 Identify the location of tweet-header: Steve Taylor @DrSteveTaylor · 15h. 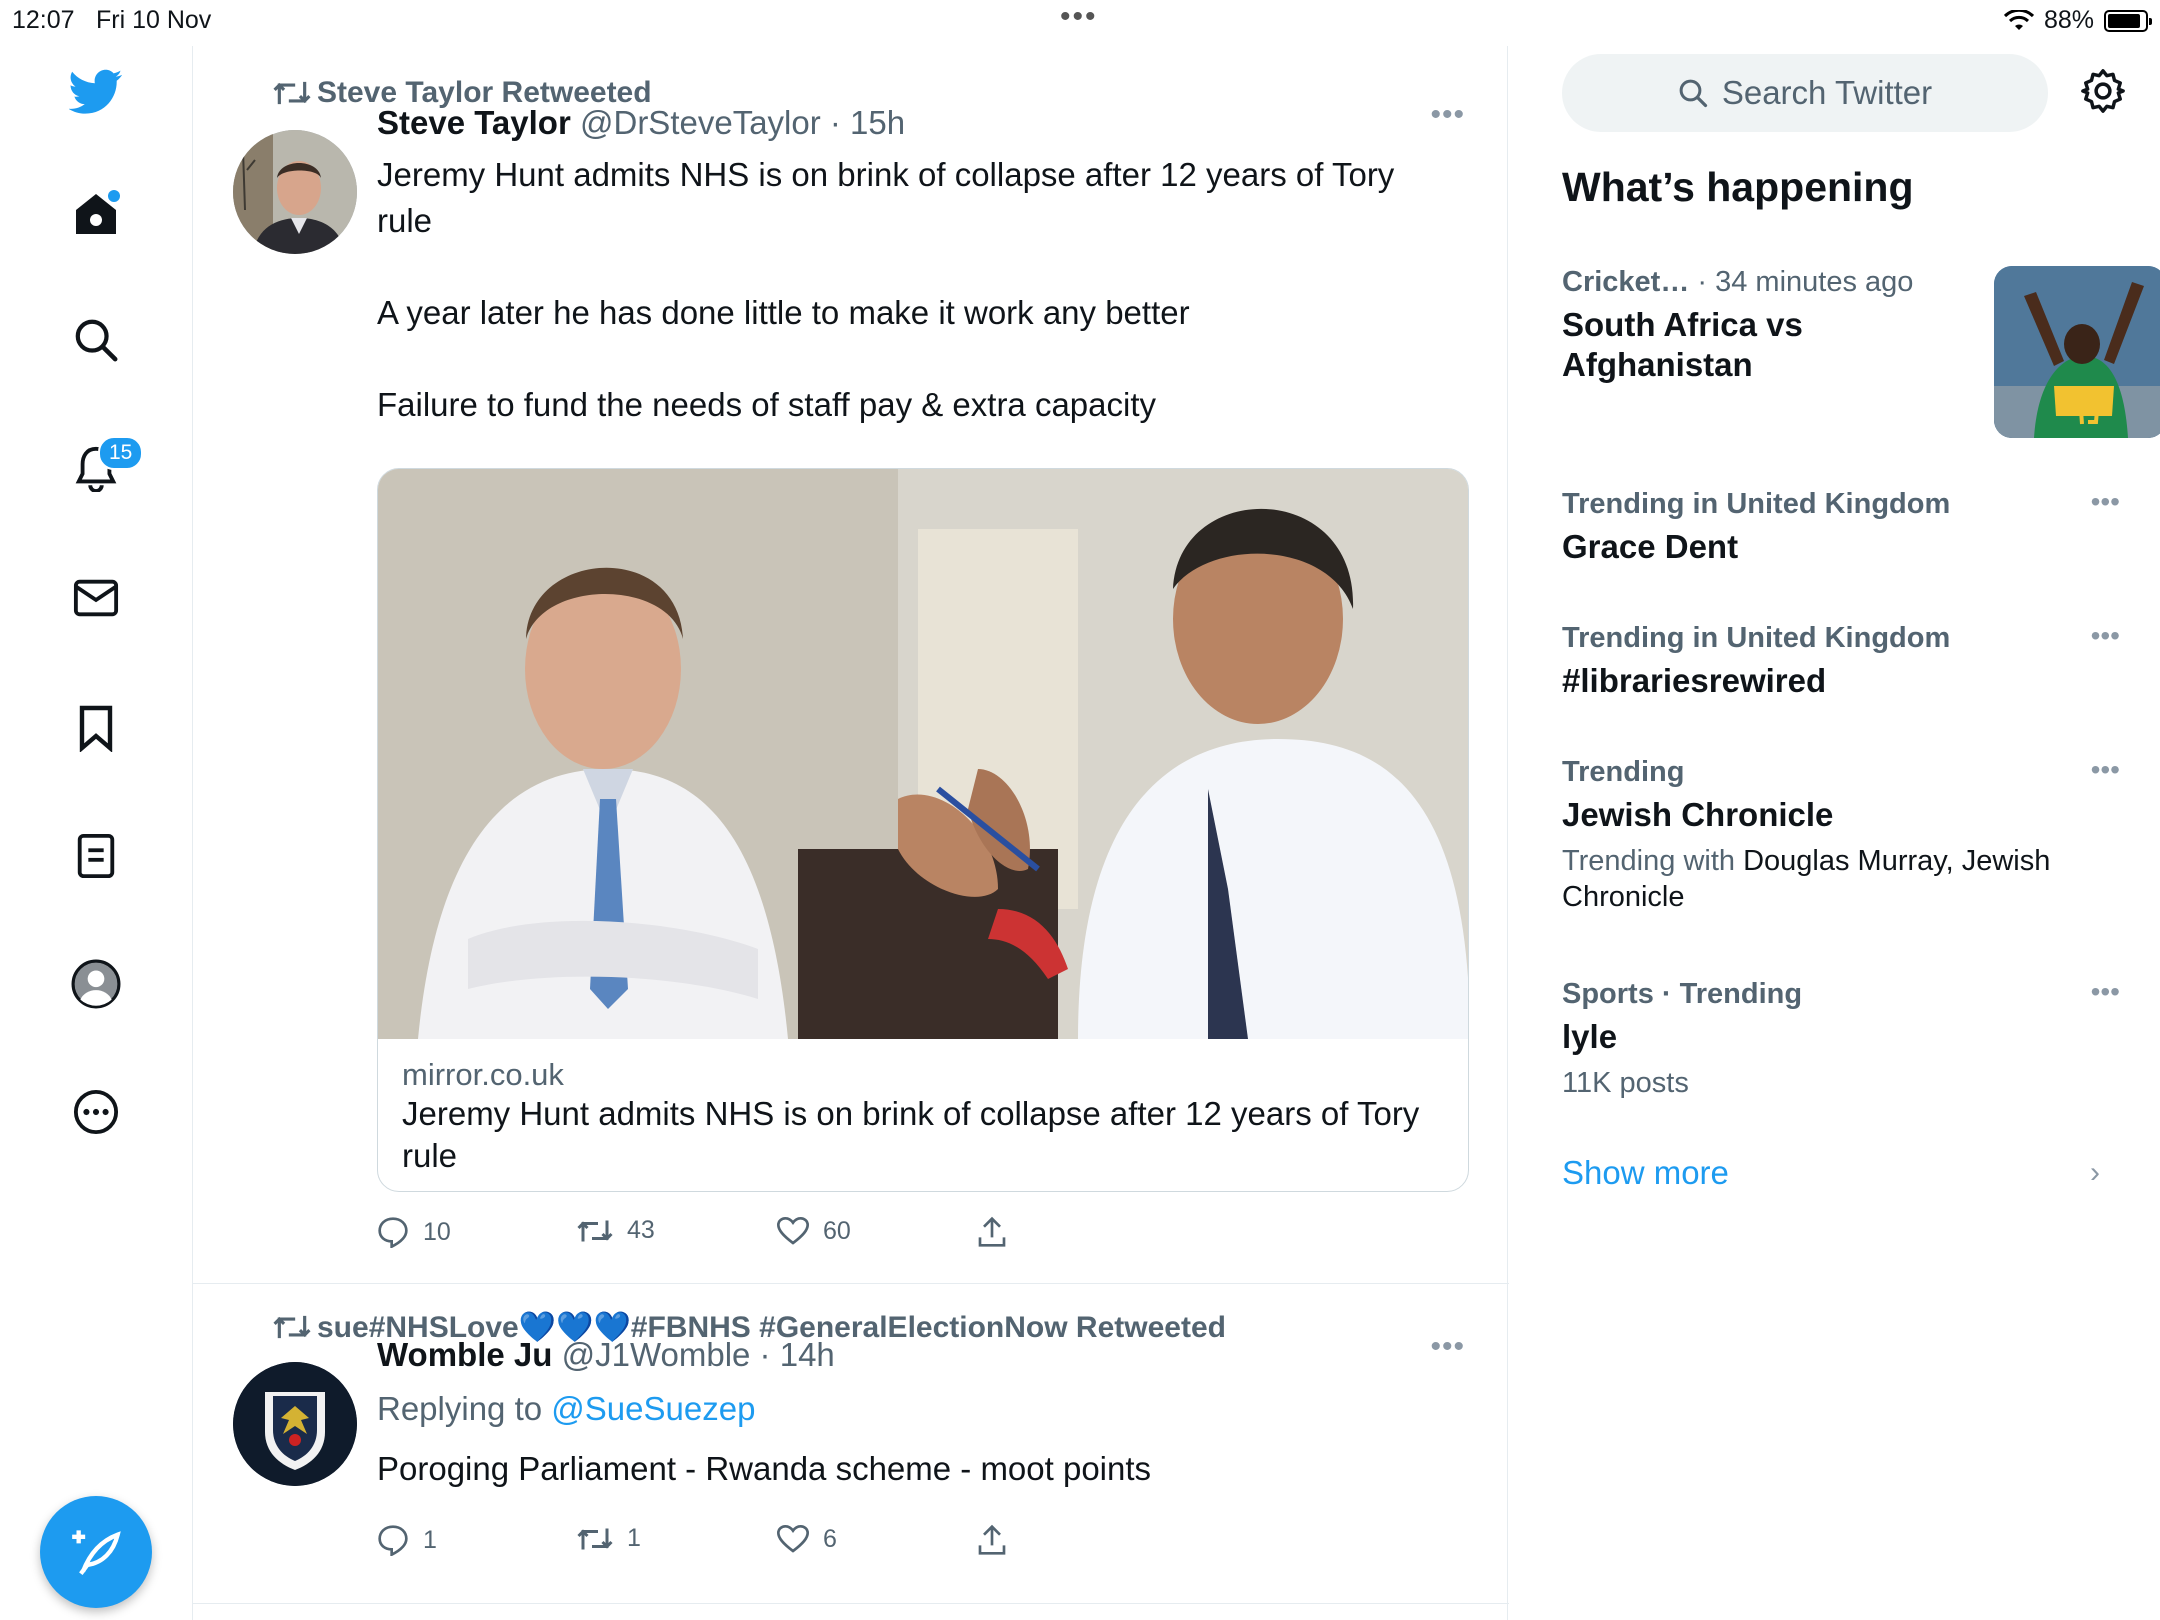
(641, 122).